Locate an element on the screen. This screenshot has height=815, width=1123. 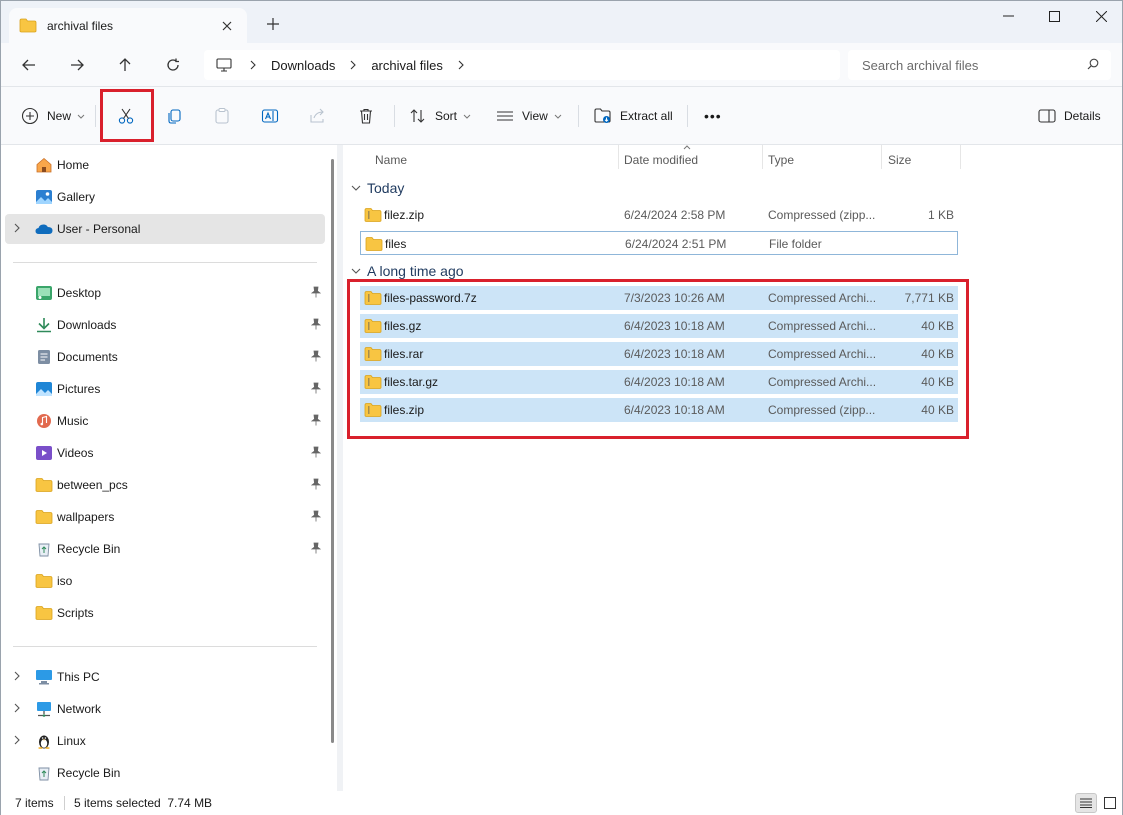
sidebar-label: Scripts is located at coordinates (75, 613).